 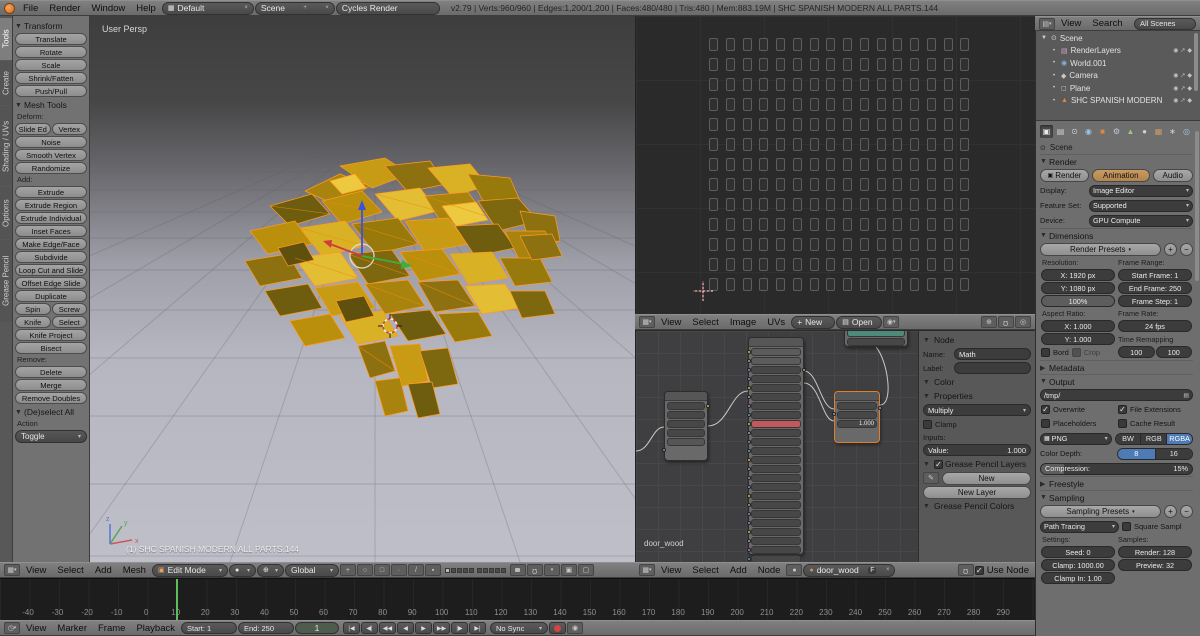 What do you see at coordinates (1116, 235) in the screenshot?
I see `dimensions-section-header: ▼ Dimensions` at bounding box center [1116, 235].